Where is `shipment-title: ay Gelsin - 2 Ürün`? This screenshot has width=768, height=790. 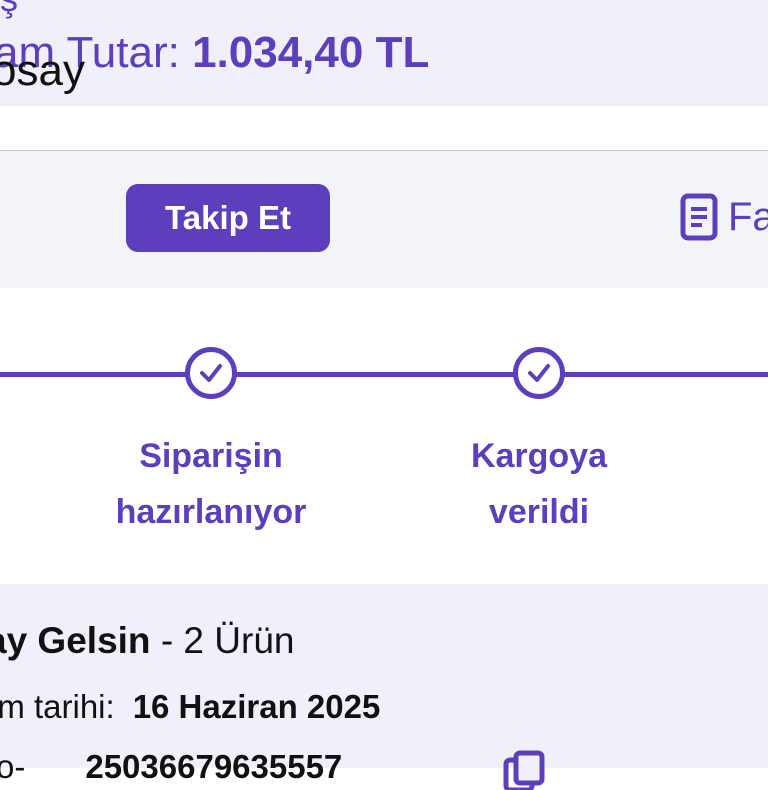
shipment-title: ay Gelsin - 2 Ürün is located at coordinates (147, 641).